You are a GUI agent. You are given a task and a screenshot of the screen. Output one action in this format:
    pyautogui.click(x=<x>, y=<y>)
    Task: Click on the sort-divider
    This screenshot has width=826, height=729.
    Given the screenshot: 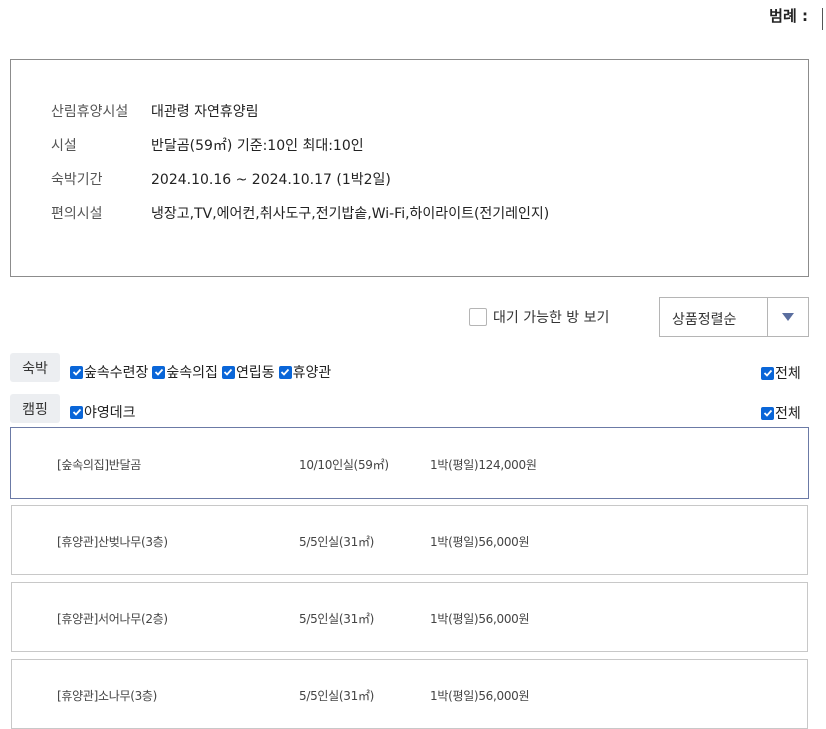 What is the action you would take?
    pyautogui.click(x=767, y=317)
    